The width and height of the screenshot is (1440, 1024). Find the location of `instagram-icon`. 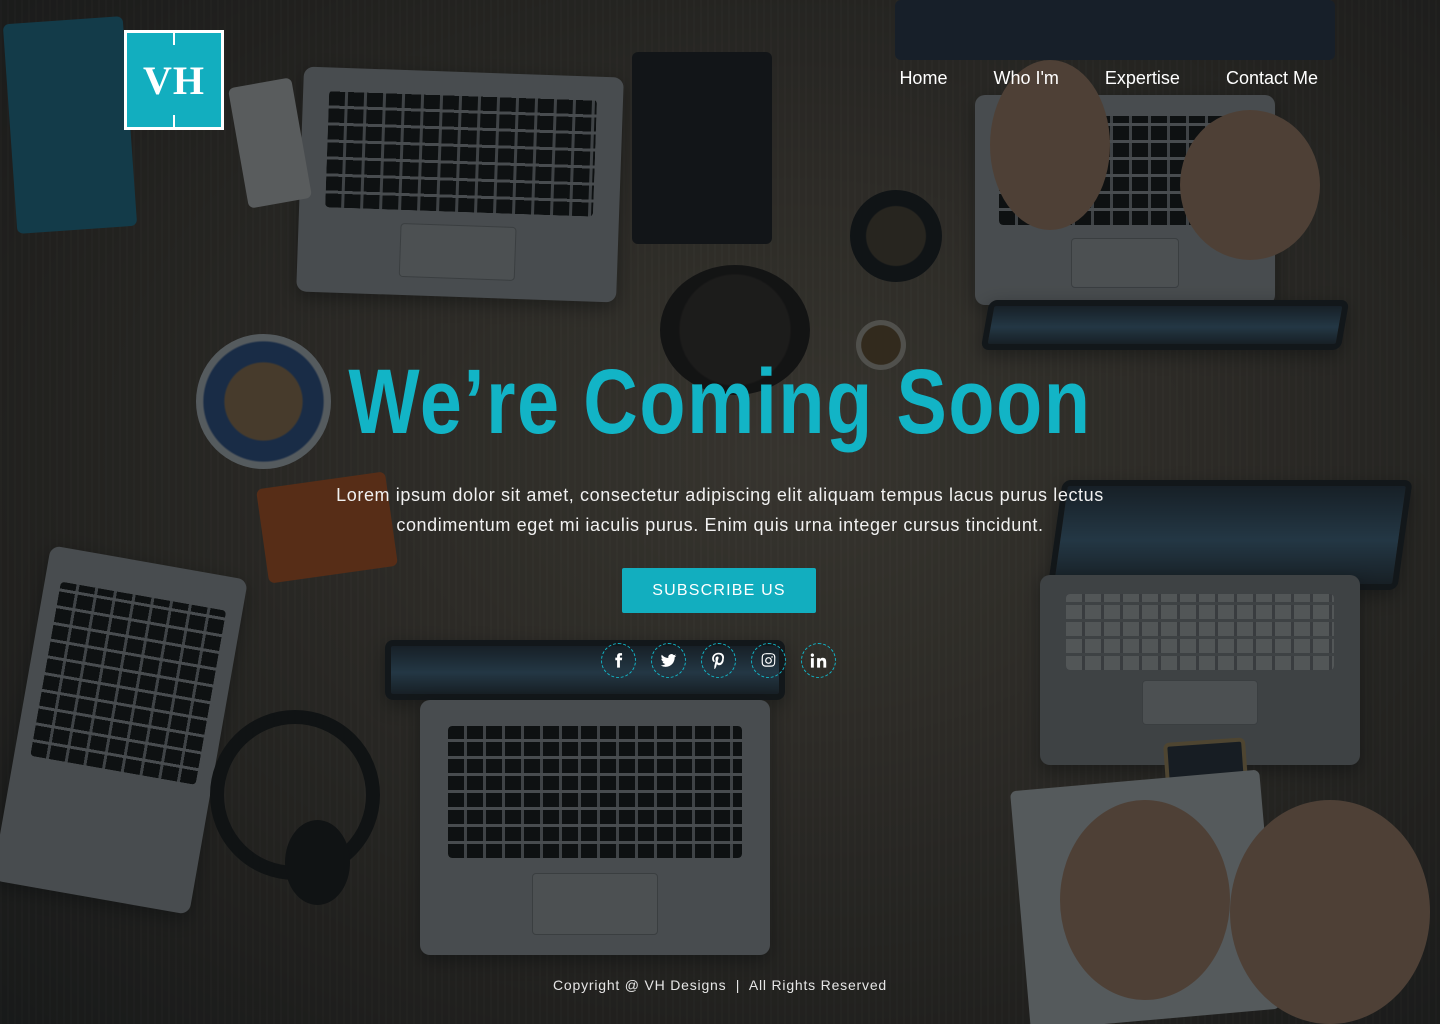

instagram-icon is located at coordinates (768, 660).